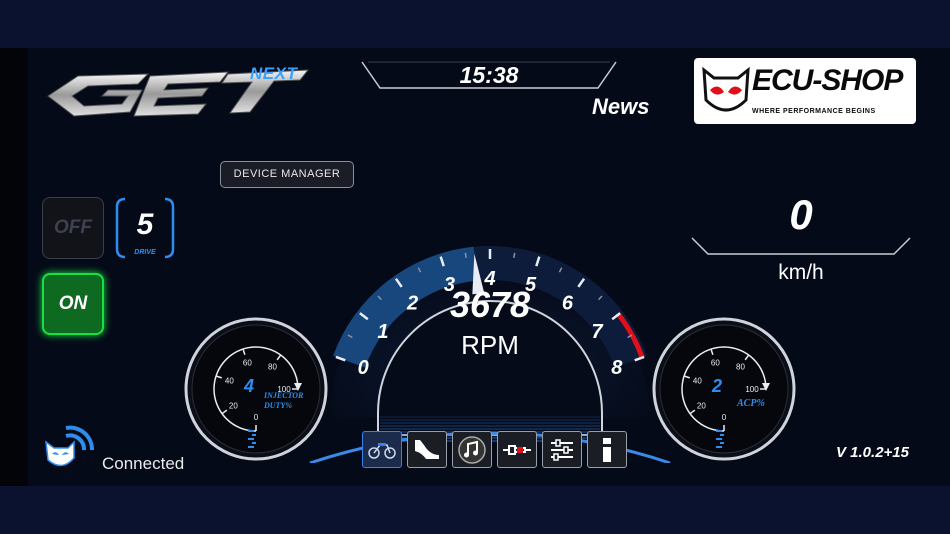 The height and width of the screenshot is (534, 950). I want to click on info-icon, so click(607, 449).